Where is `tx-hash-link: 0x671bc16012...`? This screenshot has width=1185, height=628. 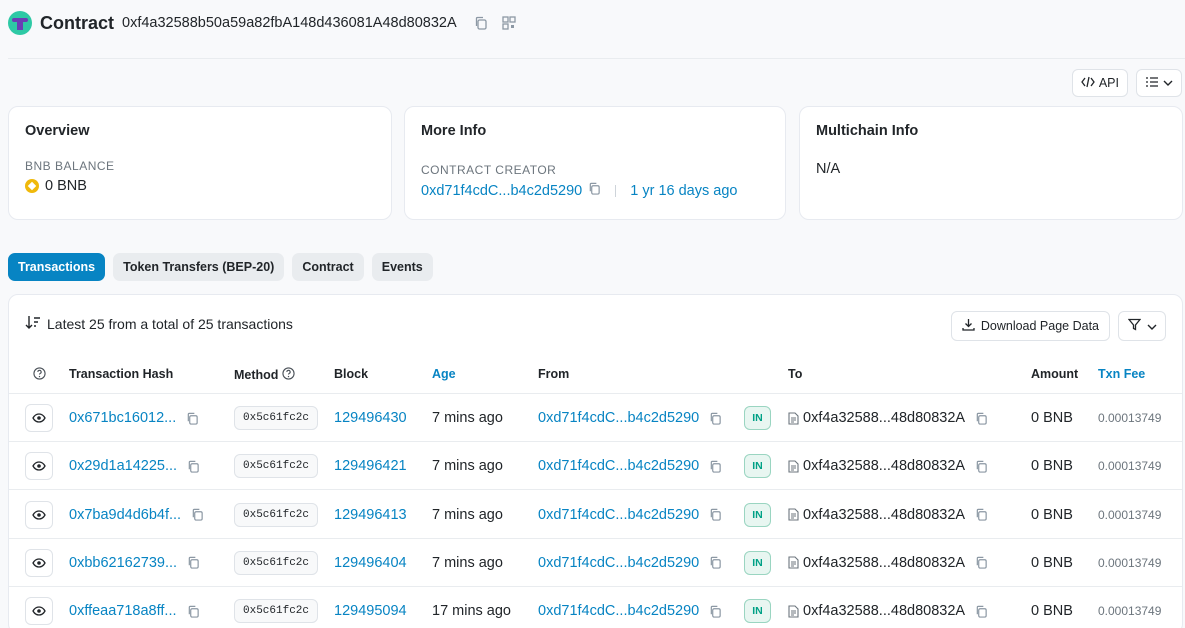 tx-hash-link: 0x671bc16012... is located at coordinates (122, 418).